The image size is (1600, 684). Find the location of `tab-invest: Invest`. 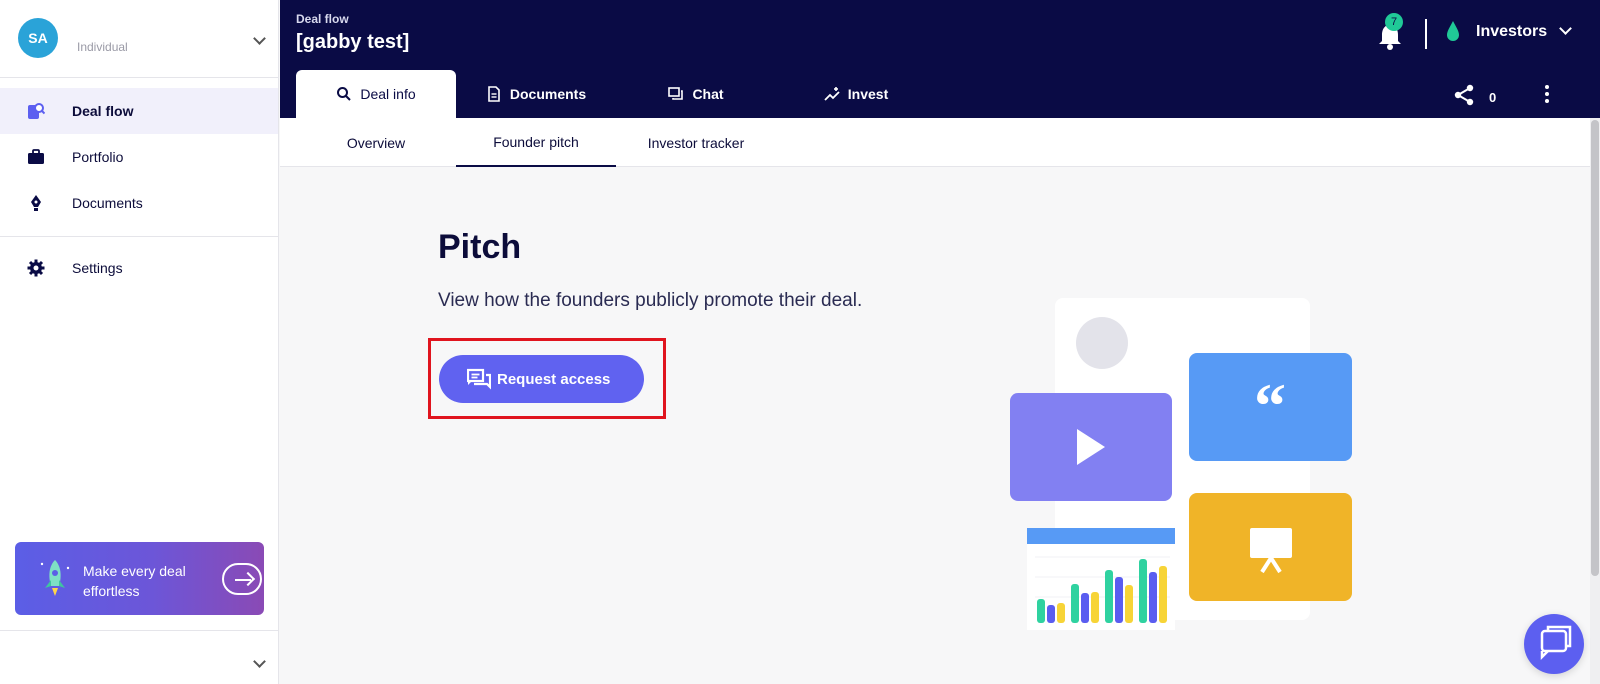

tab-invest: Invest is located at coordinates (856, 94).